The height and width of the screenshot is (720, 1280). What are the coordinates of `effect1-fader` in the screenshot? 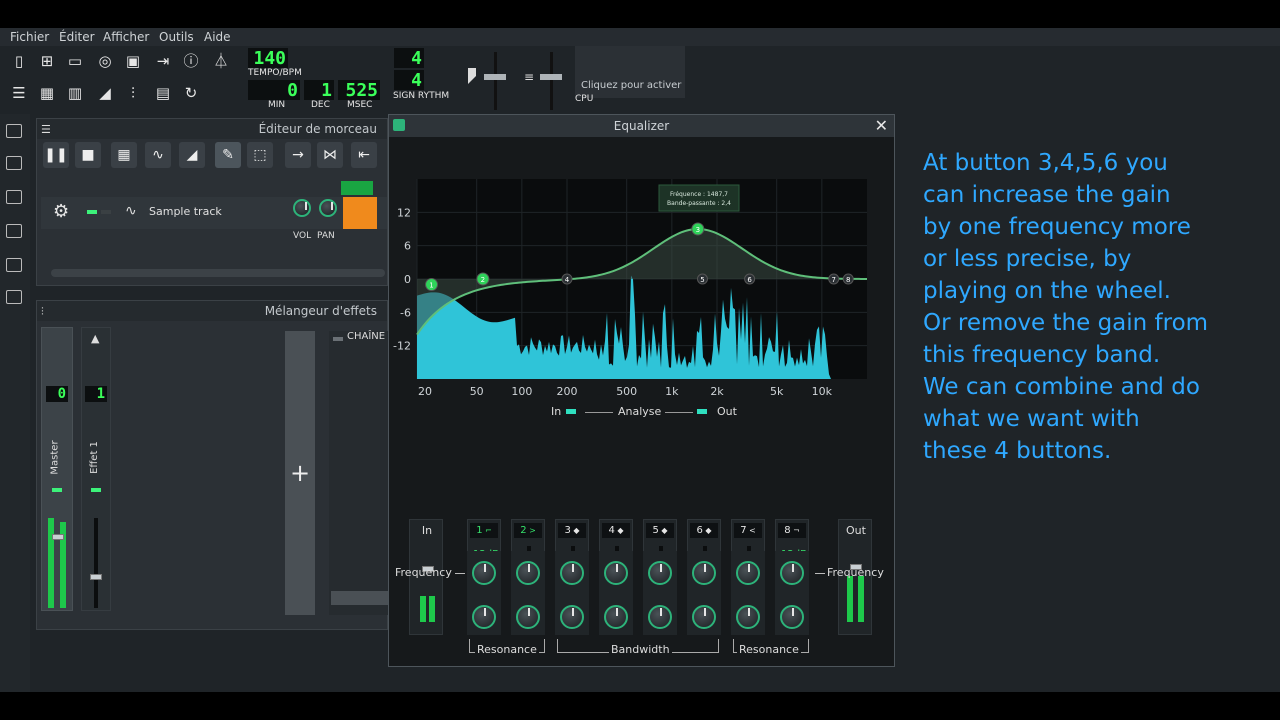 It's located at (96, 577).